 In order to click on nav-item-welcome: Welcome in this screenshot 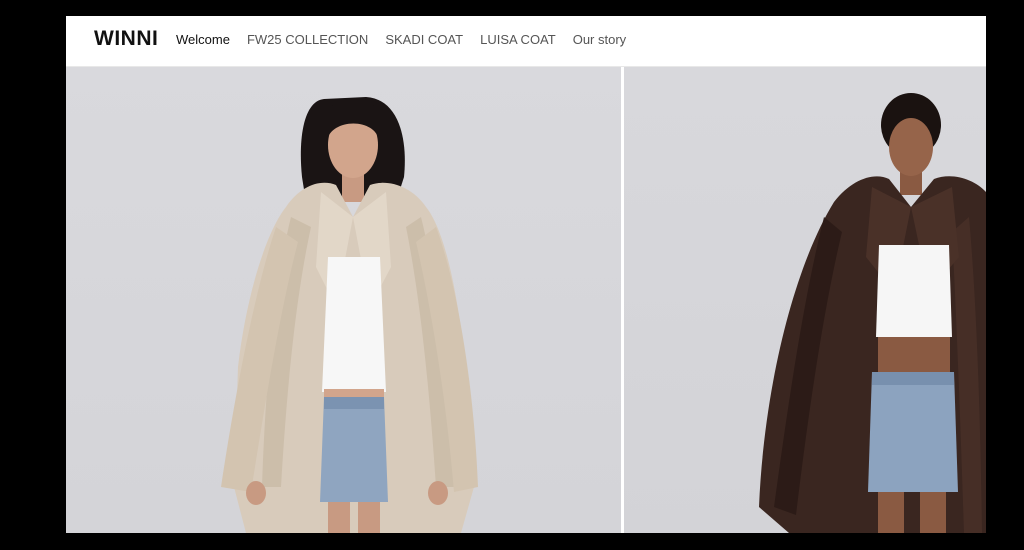, I will do `click(203, 40)`.